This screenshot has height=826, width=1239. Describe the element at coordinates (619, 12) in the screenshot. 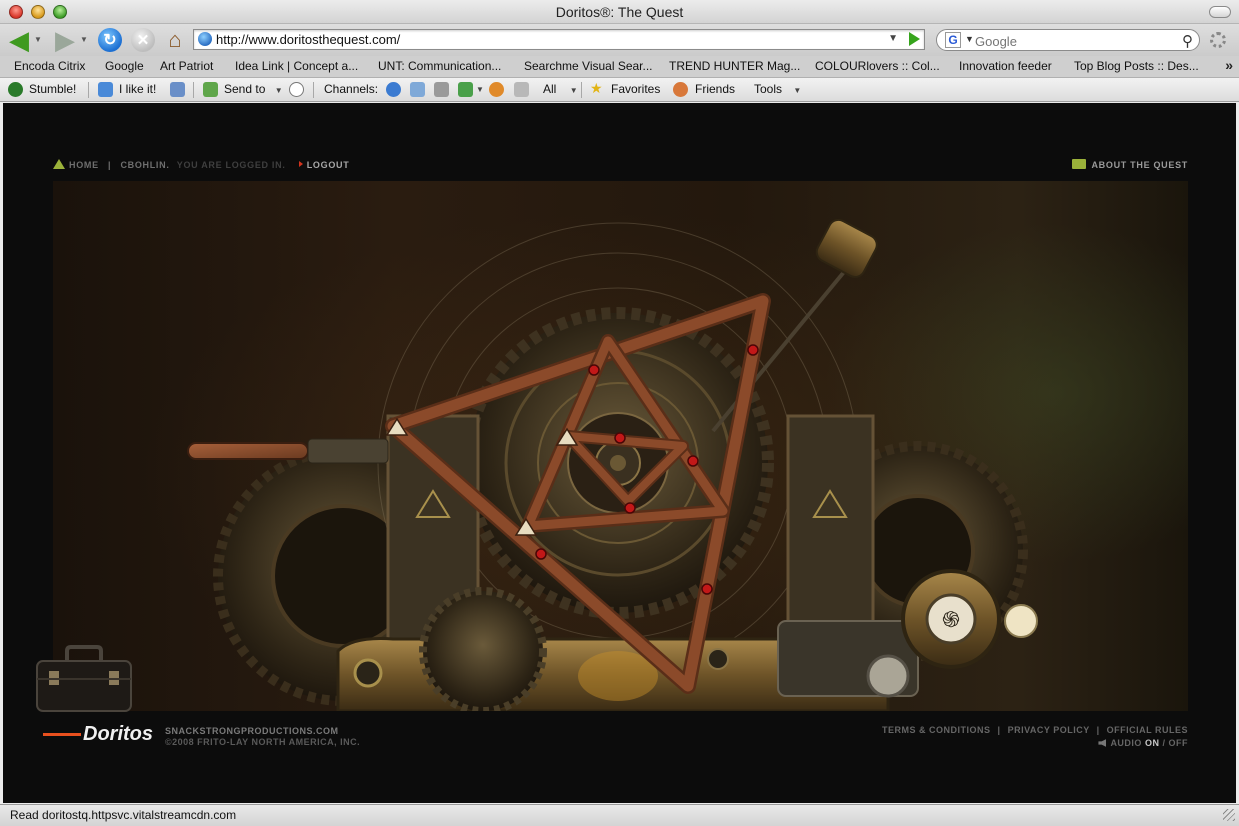

I see `window-title: Doritos®: The Quest` at that location.